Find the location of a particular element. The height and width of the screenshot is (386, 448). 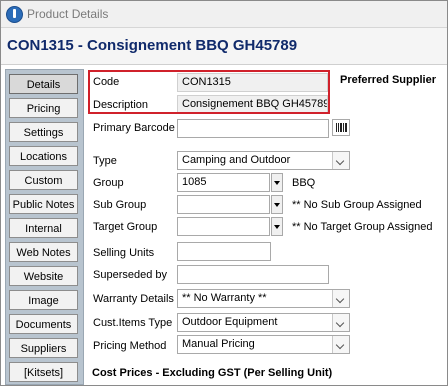

primary-barcode-label: Primary Barcode is located at coordinates (134, 128).